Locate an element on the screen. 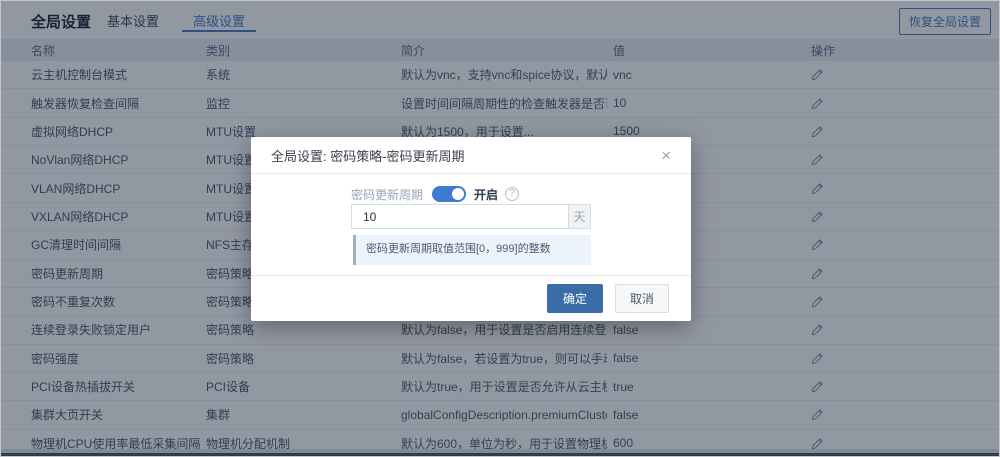 The width and height of the screenshot is (1000, 457). range-hint: 密码更新周期取值范围[0，999]的整数 is located at coordinates (472, 250).